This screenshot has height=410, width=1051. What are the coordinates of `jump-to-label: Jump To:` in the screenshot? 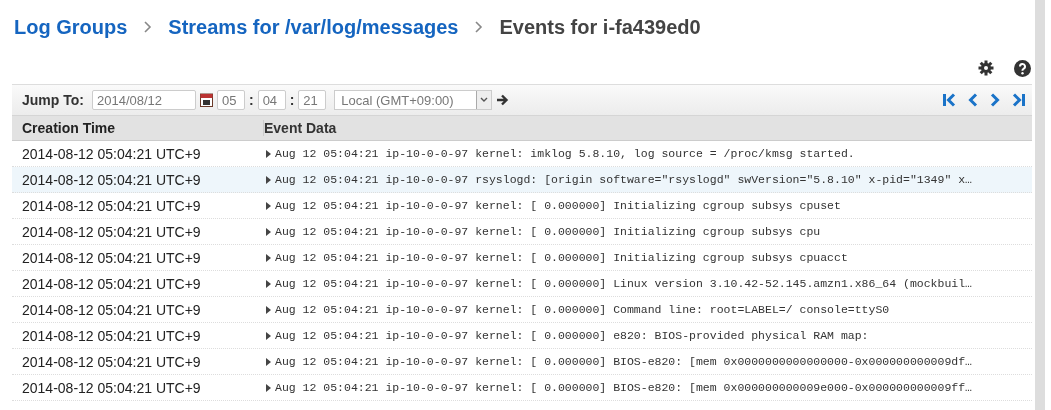 It's located at (53, 100).